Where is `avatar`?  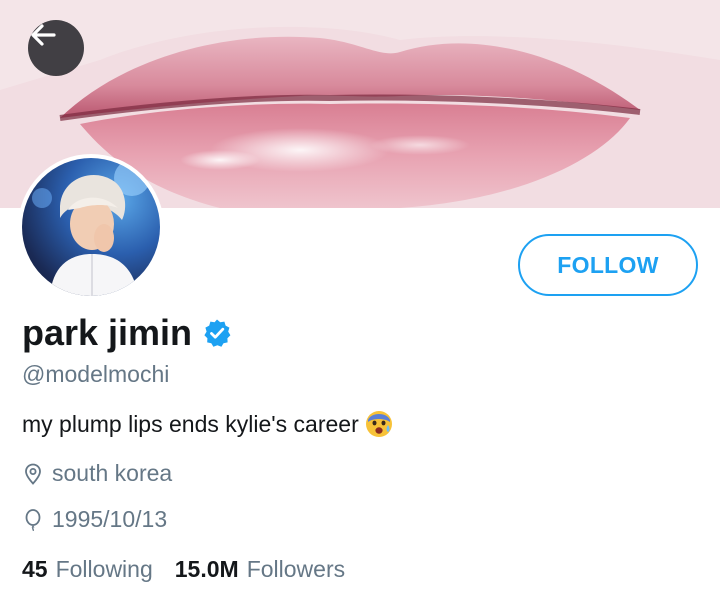
avatar is located at coordinates (91, 227).